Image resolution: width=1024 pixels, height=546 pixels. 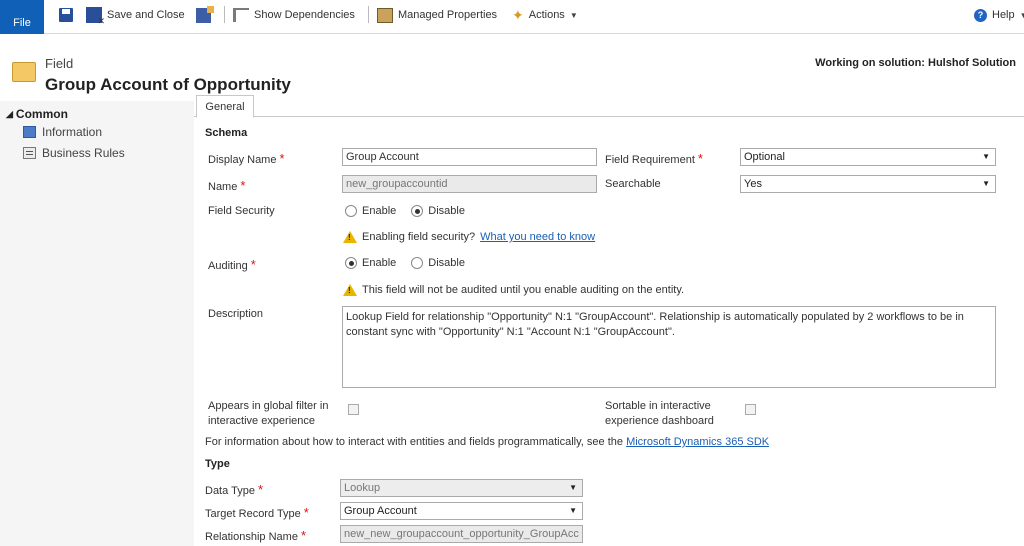 I want to click on tab-general: General, so click(x=225, y=106).